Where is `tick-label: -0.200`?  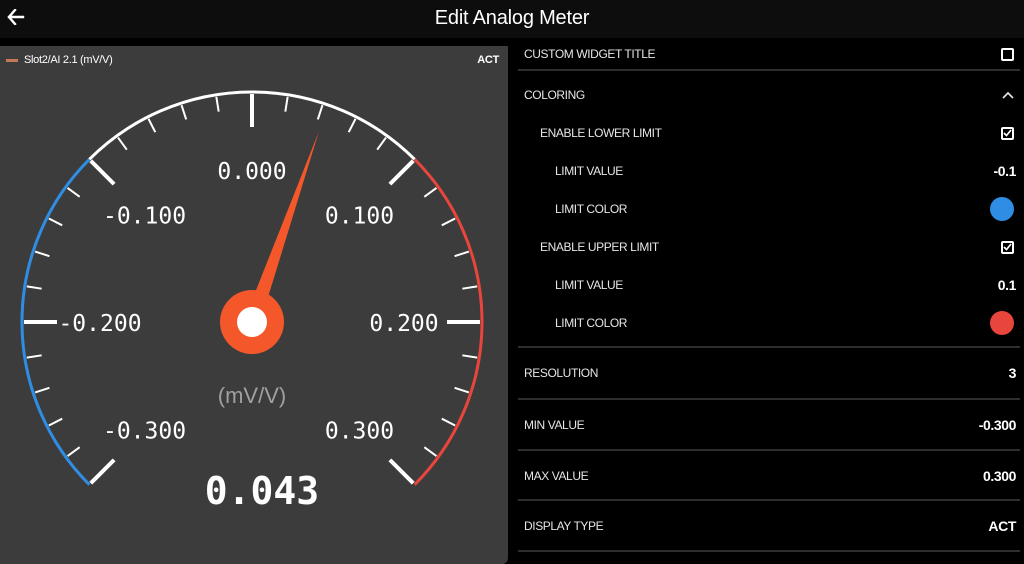
tick-label: -0.200 is located at coordinates (99, 324).